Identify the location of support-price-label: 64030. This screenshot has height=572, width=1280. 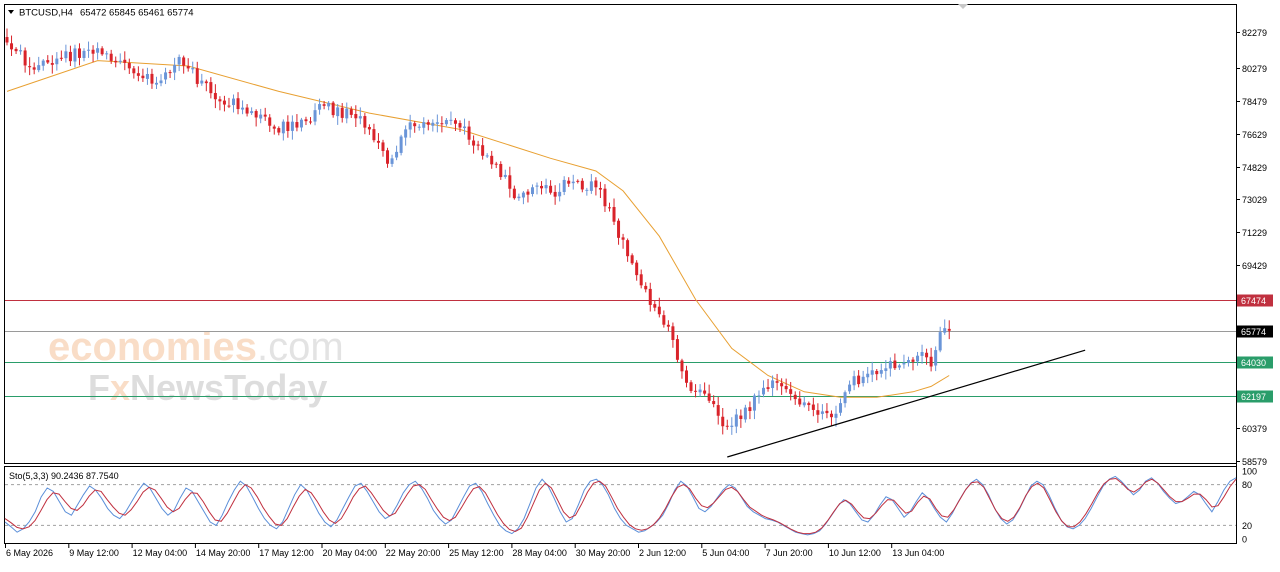
(1253, 363).